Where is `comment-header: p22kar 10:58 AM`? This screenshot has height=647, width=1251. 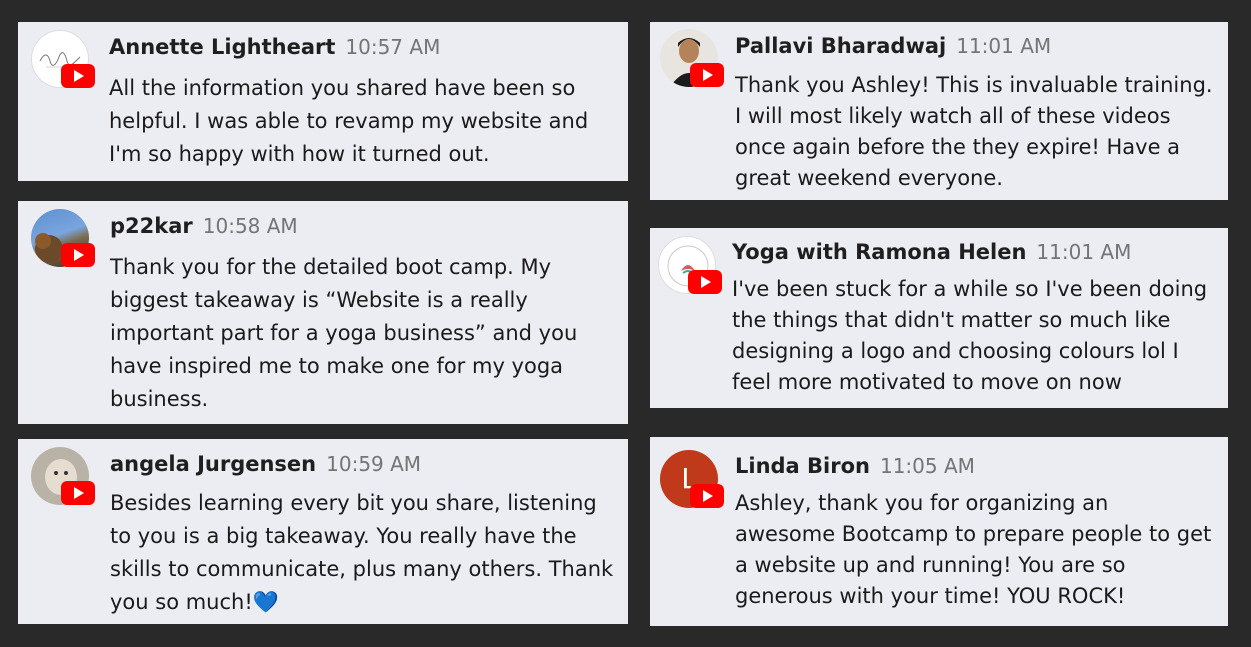 comment-header: p22kar 10:58 AM is located at coordinates (204, 226).